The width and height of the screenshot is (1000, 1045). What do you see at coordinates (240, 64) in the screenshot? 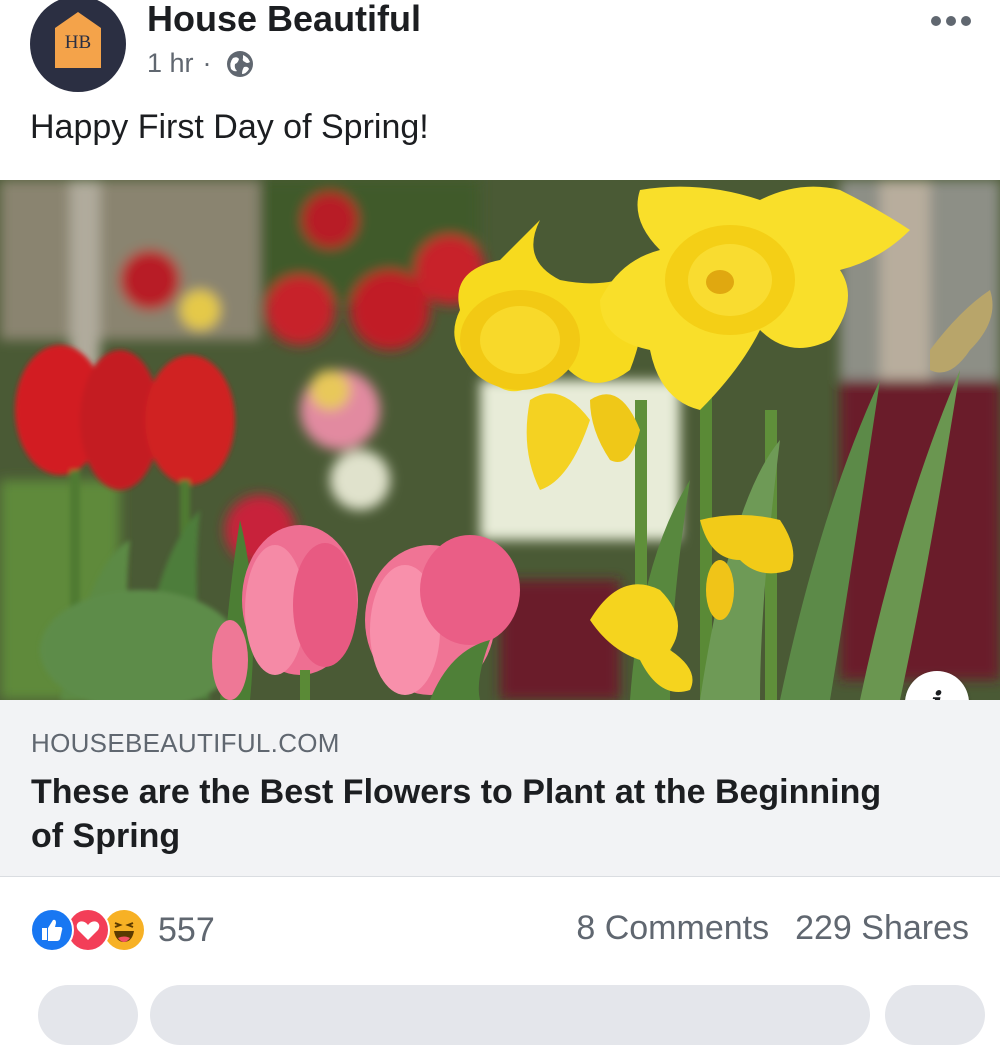
I see `globe-icon` at bounding box center [240, 64].